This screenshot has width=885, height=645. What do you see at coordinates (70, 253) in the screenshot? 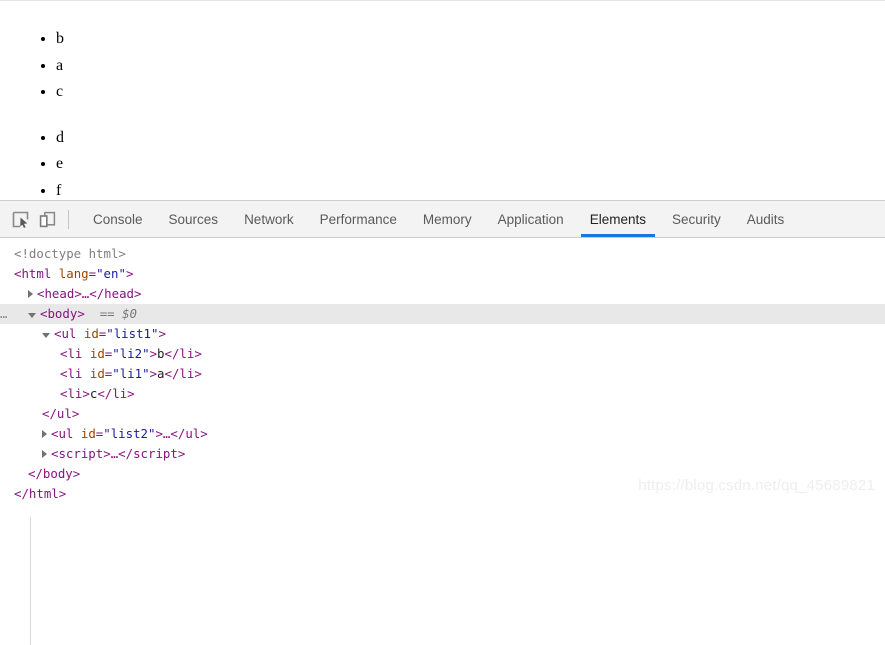
I see `doctype-text: <!doctype html>` at bounding box center [70, 253].